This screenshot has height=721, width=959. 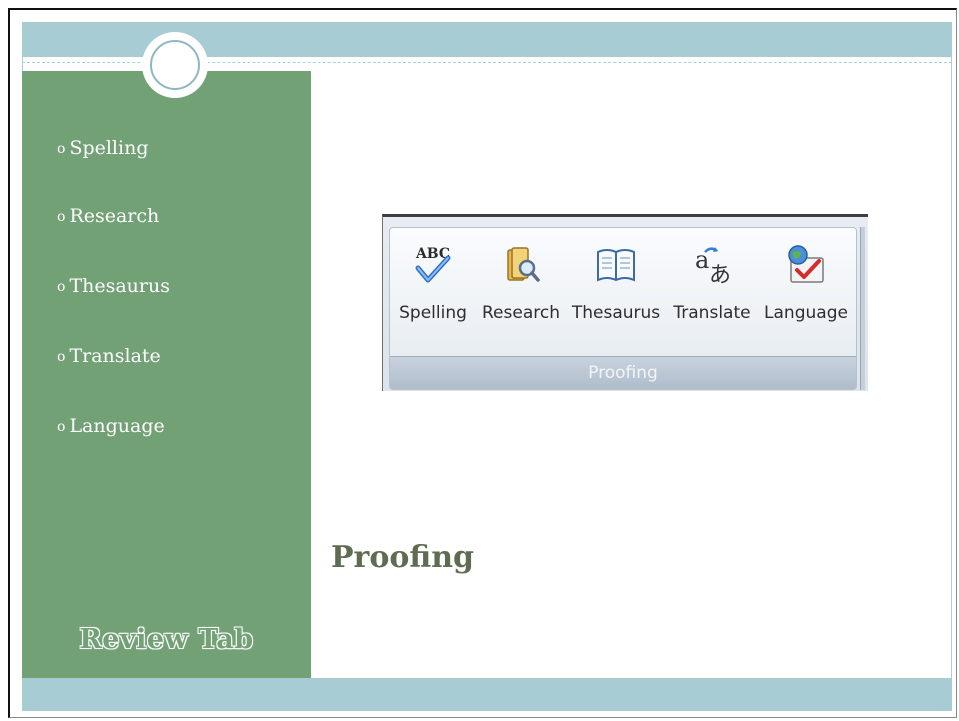 I want to click on slide-title: Proofing, so click(x=402, y=557).